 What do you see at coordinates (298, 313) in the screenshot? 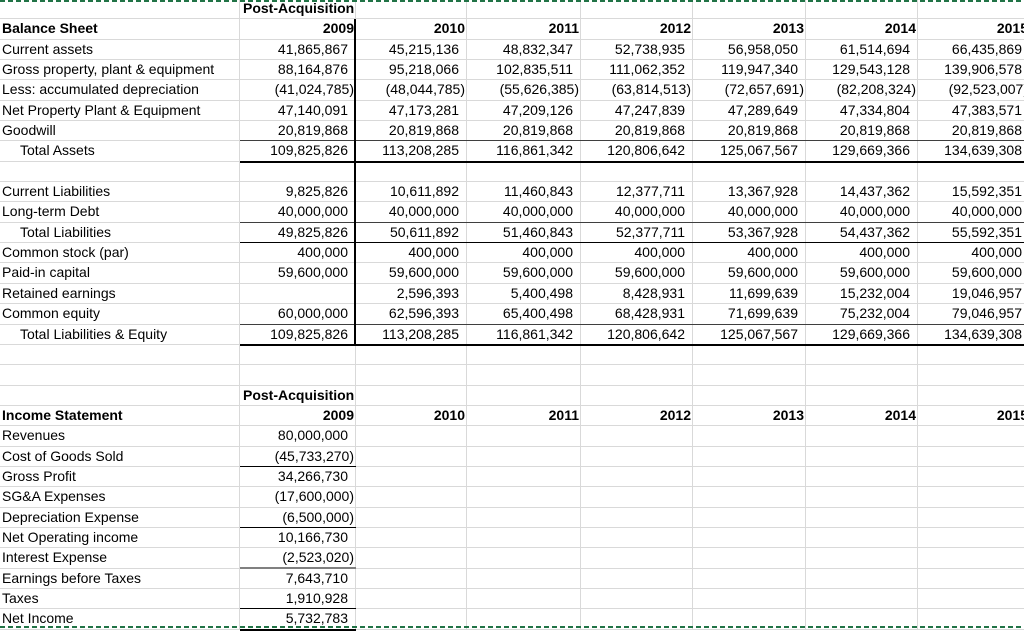
I see `value-2009: 60,000,000` at bounding box center [298, 313].